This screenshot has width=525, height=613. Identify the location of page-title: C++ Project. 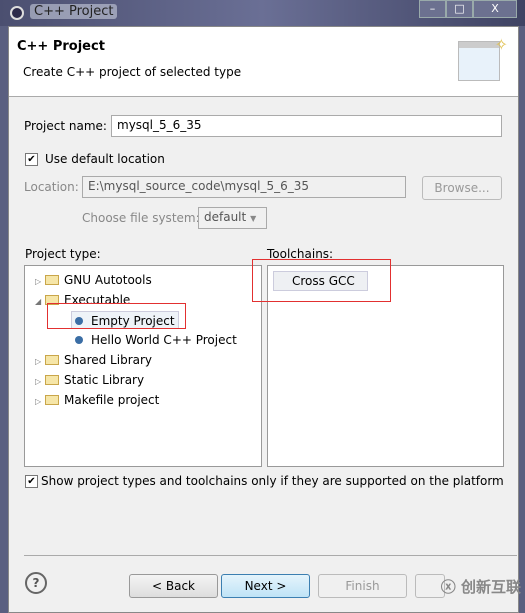
(61, 46).